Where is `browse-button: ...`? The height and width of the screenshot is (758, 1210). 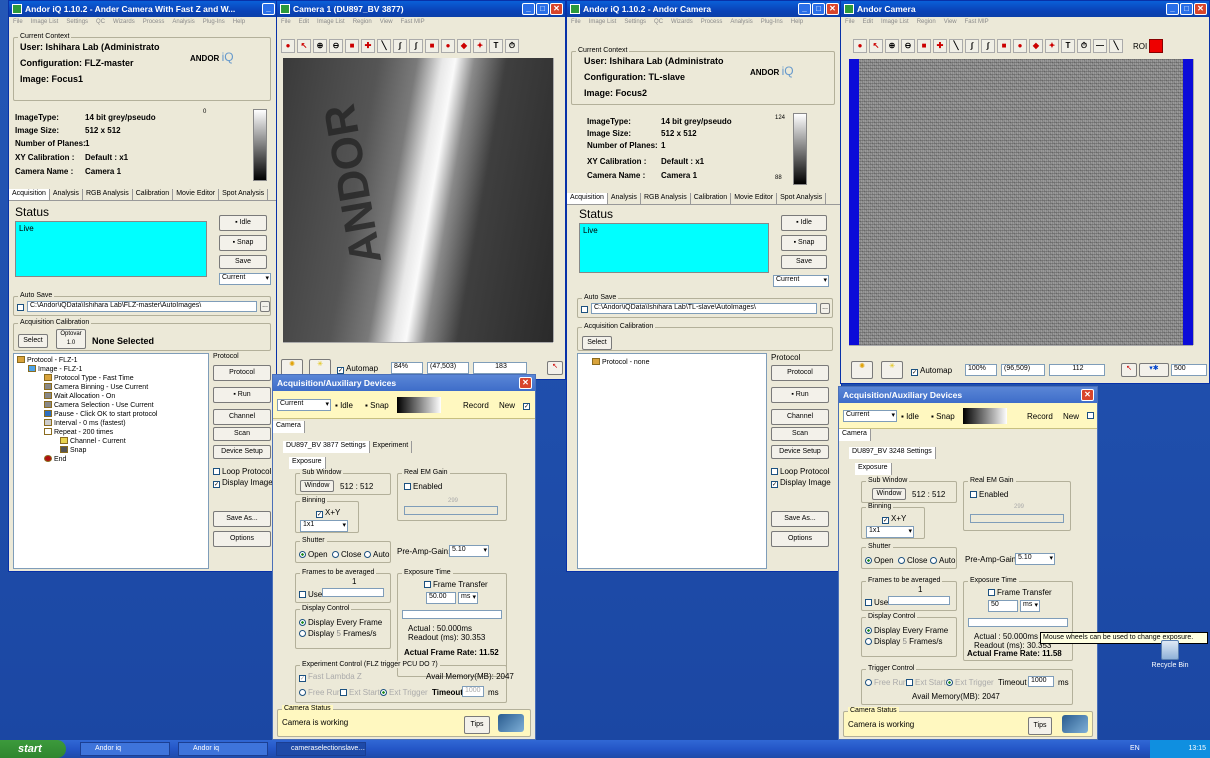 browse-button: ... is located at coordinates (265, 306).